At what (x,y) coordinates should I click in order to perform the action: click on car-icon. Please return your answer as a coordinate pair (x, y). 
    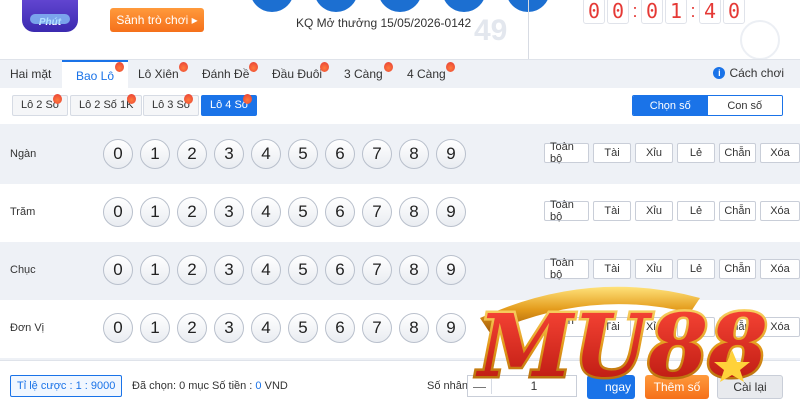
    Looking at the image, I should click on (50, 19).